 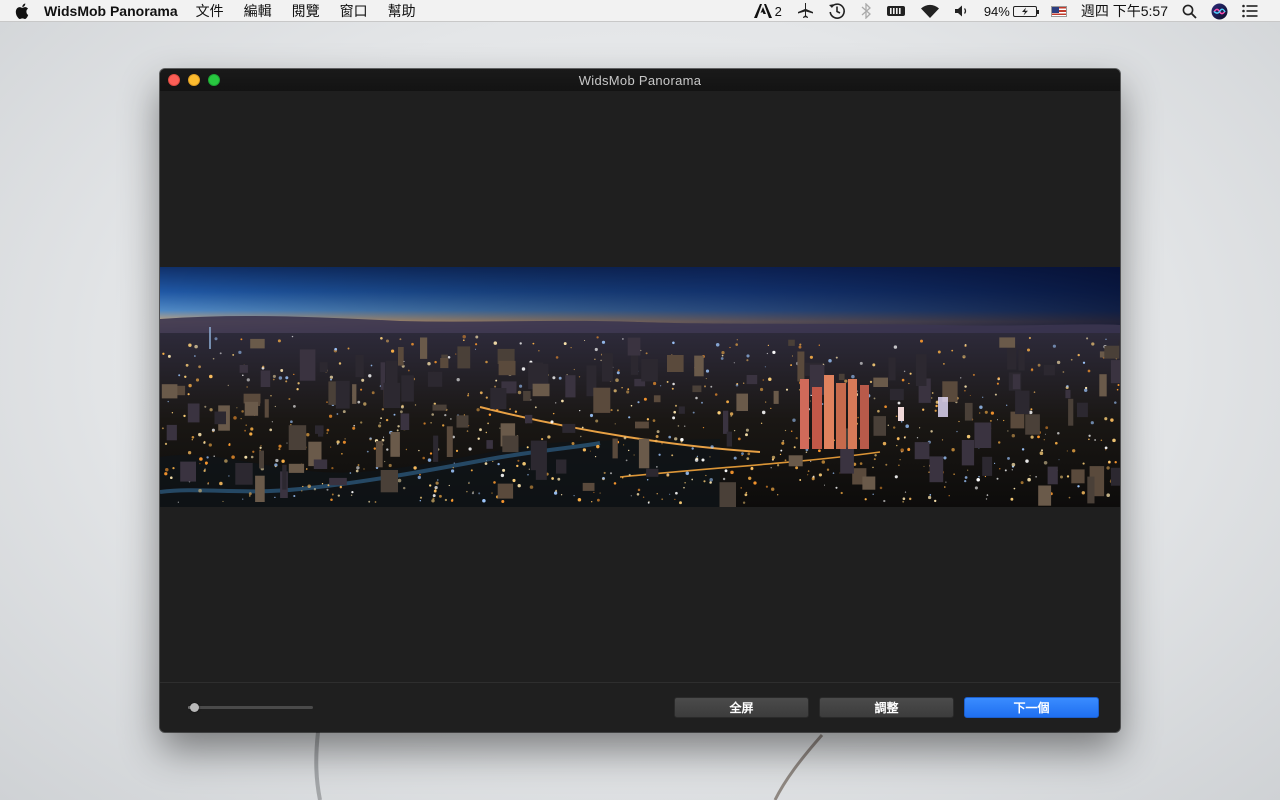 What do you see at coordinates (1031, 707) in the screenshot?
I see `next-button: 下一個` at bounding box center [1031, 707].